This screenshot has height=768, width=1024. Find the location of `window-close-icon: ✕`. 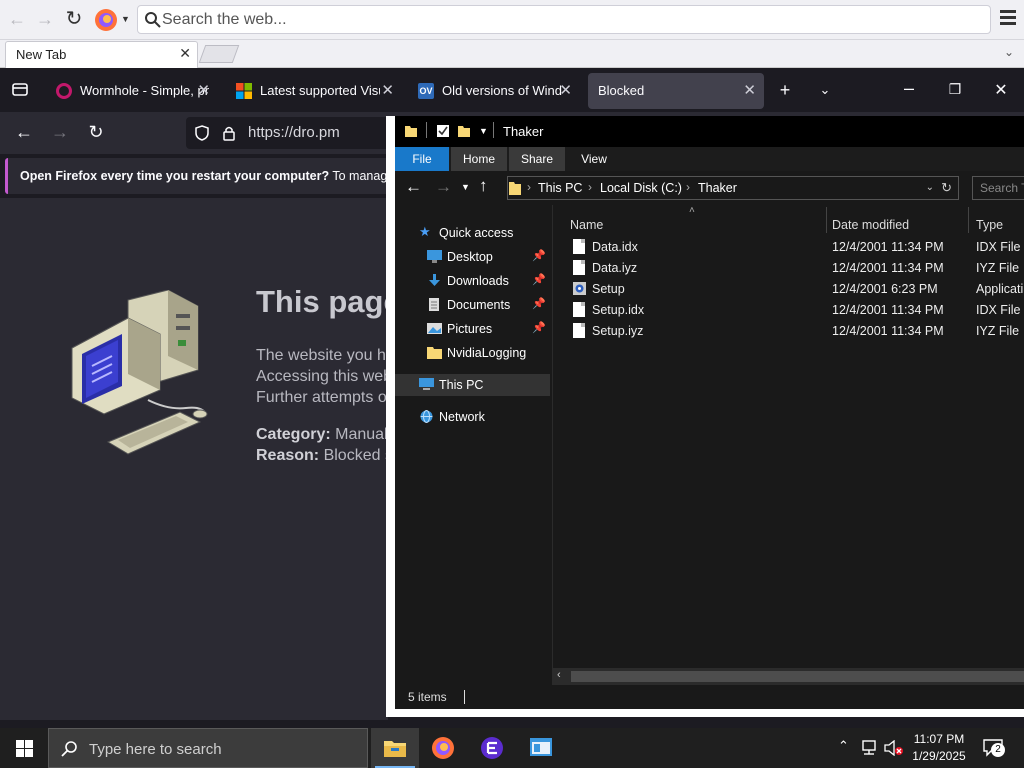

window-close-icon: ✕ is located at coordinates (1001, 90).